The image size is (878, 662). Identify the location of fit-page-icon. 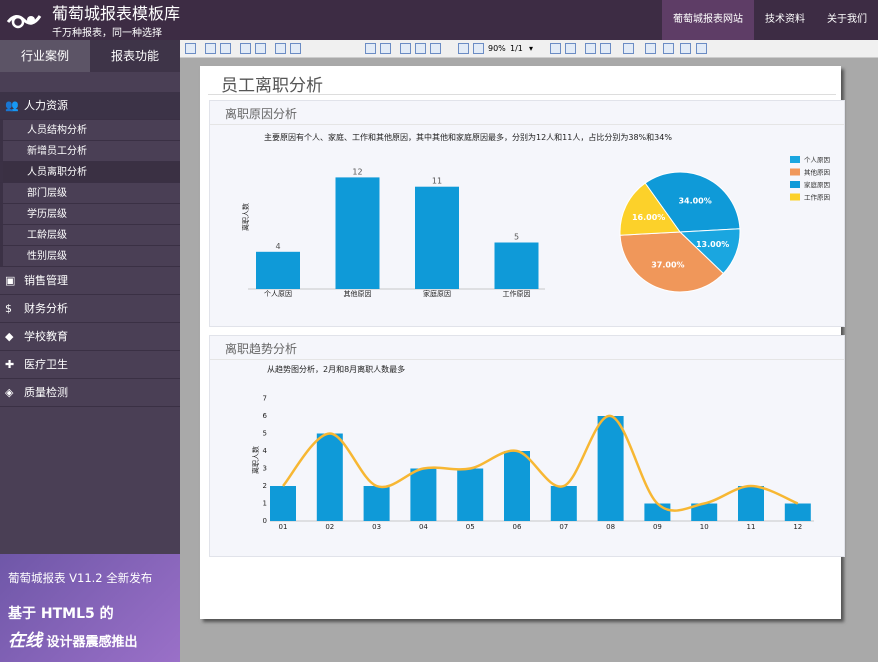
(385, 48).